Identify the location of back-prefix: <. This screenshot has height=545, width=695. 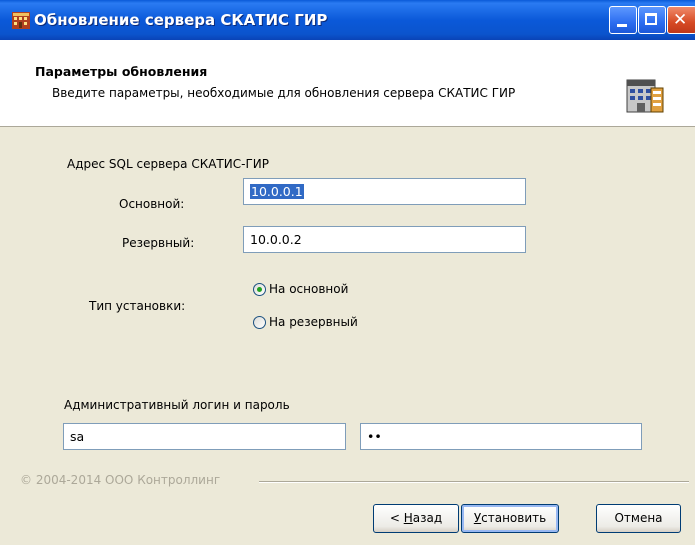
(396, 518).